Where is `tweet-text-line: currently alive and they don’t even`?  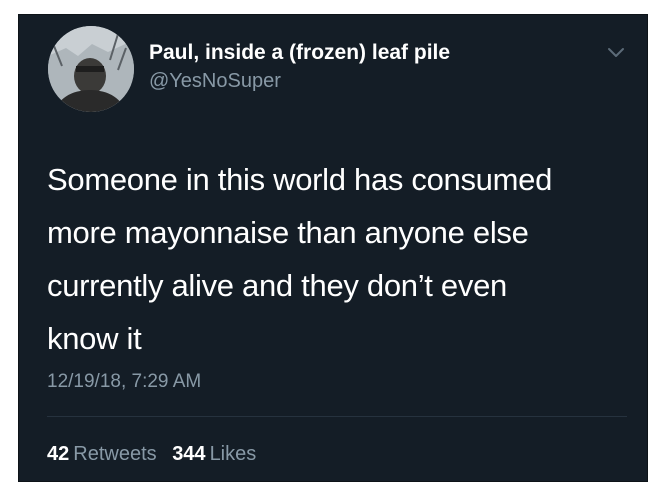
tweet-text-line: currently alive and they don’t even is located at coordinates (277, 285).